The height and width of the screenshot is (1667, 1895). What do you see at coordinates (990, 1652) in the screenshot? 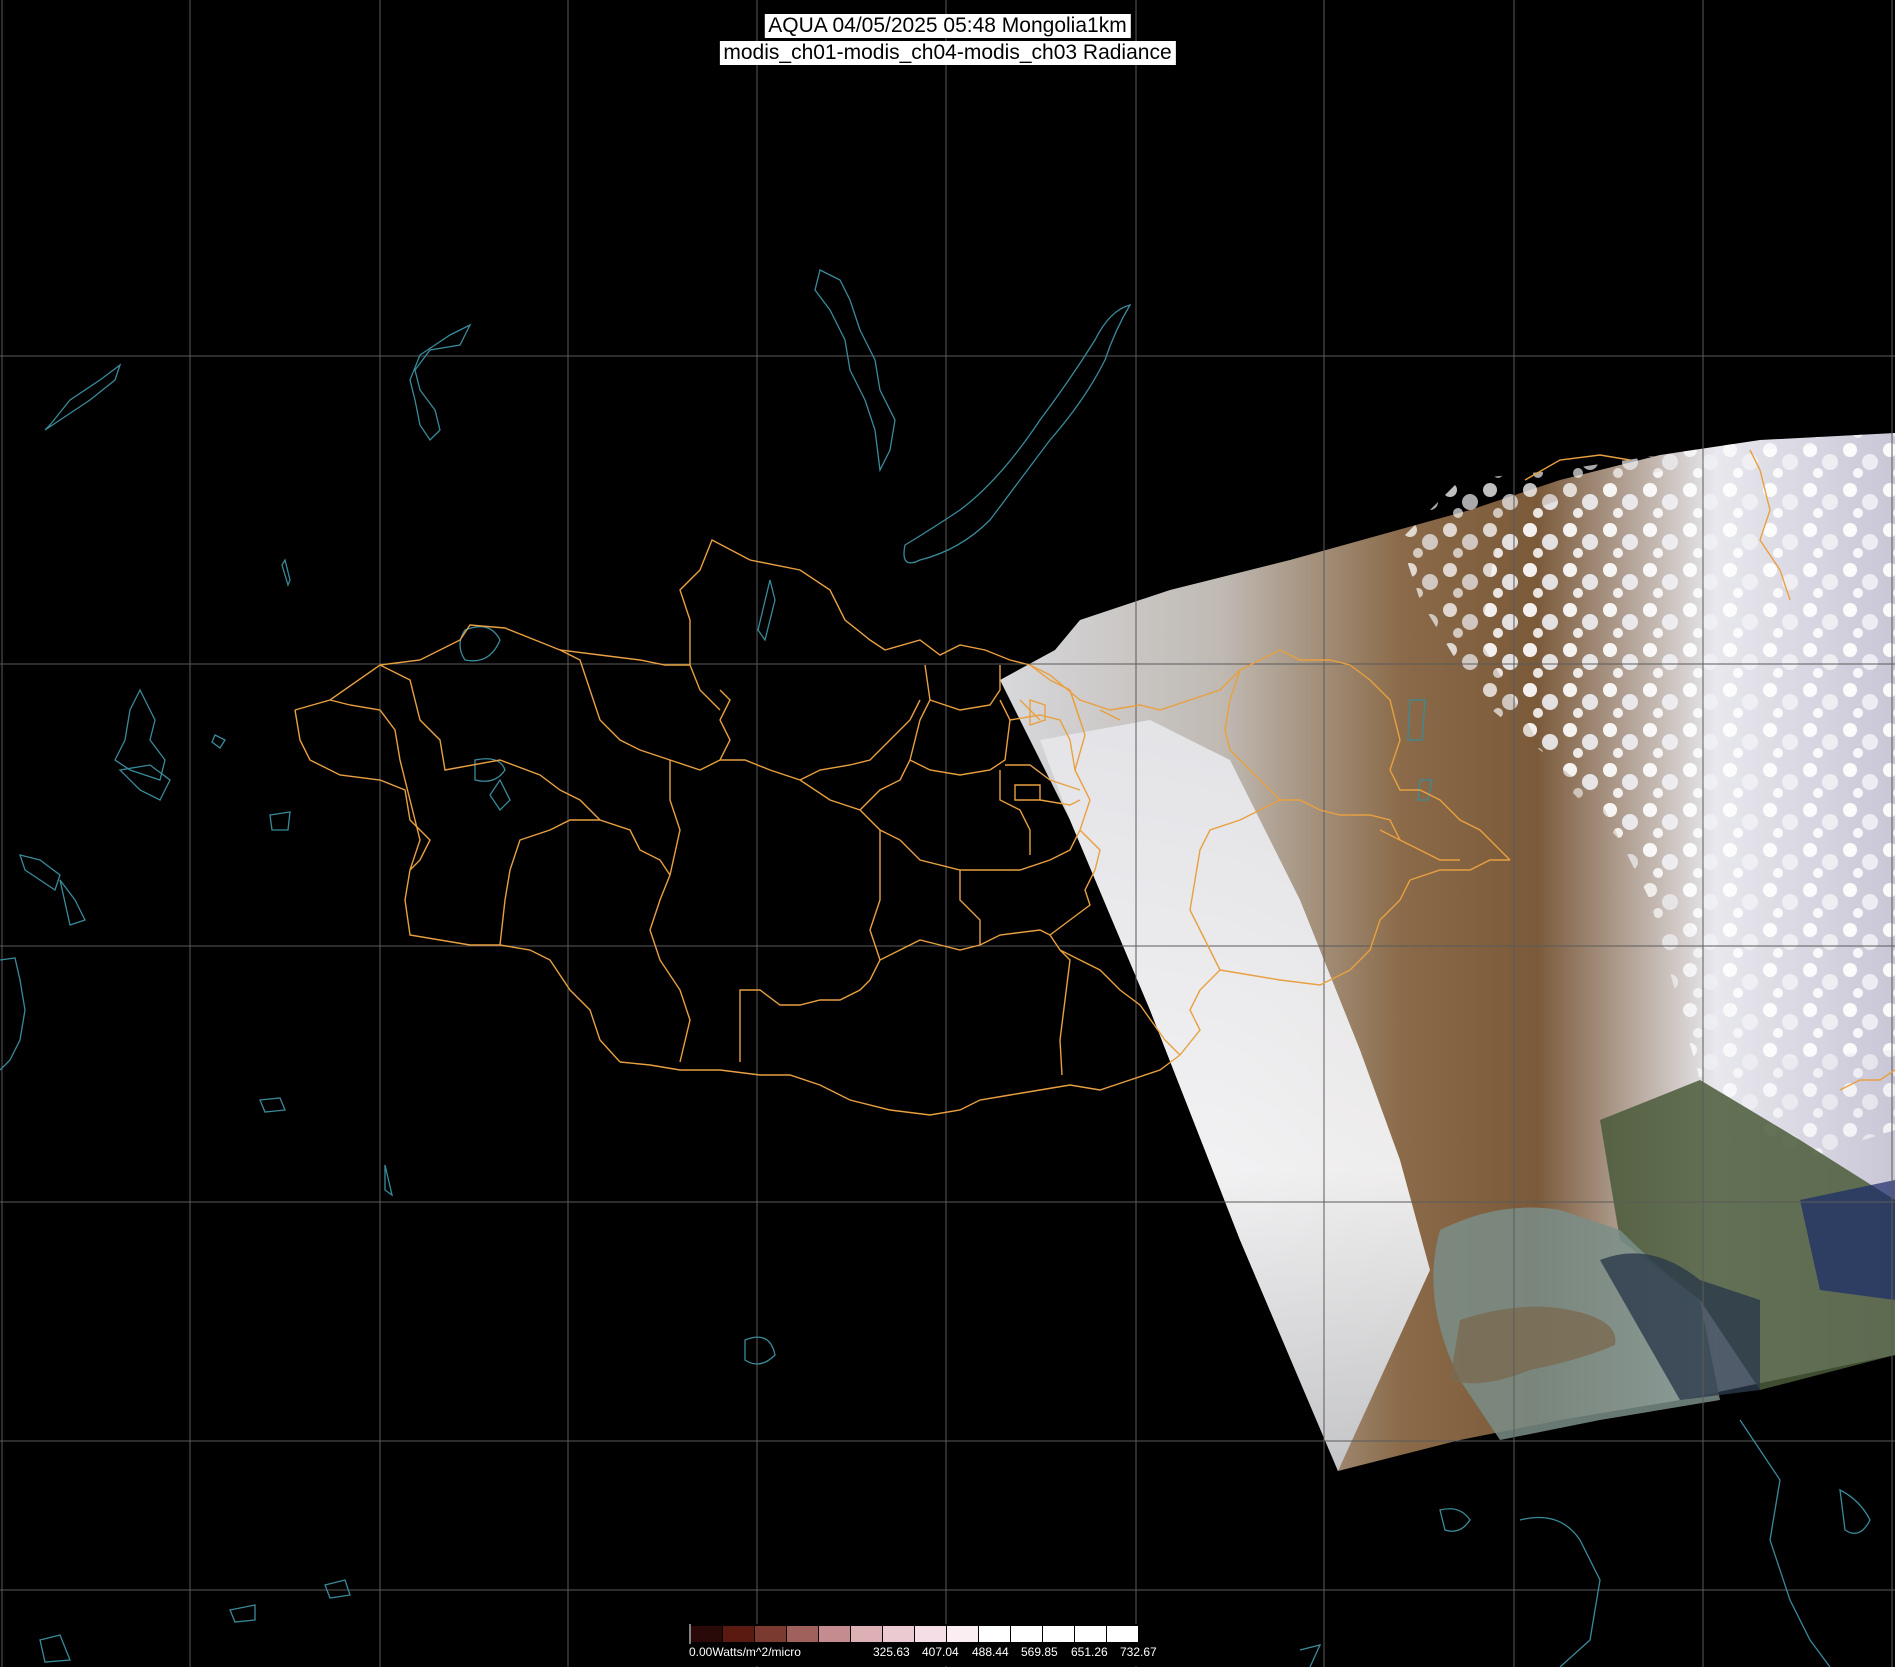
I see `legend-tick-label: 488.44` at bounding box center [990, 1652].